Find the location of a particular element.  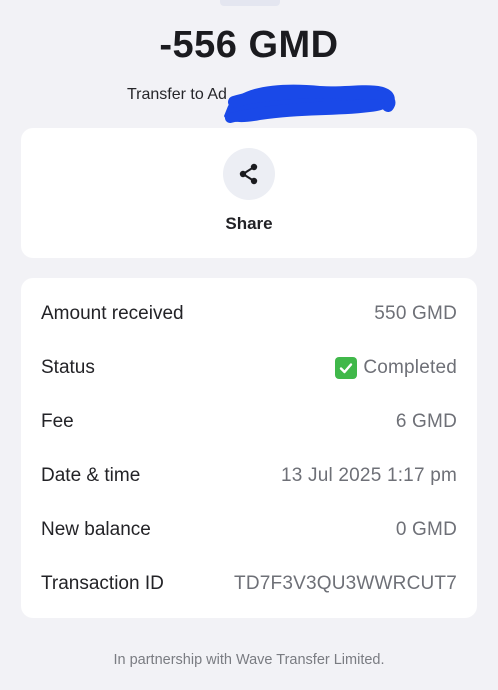

transaction-id-value: TD7F3V3QU3WWRCUT7 is located at coordinates (345, 584).